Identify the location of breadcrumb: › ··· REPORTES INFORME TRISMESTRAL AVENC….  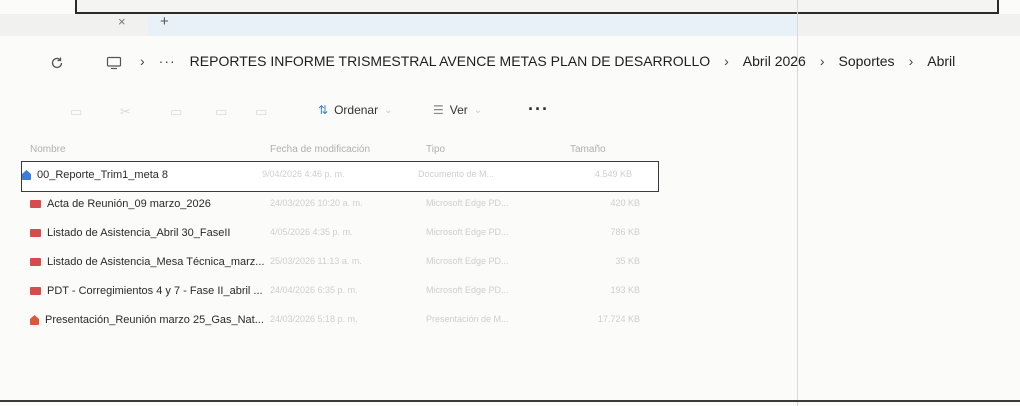
(547, 61).